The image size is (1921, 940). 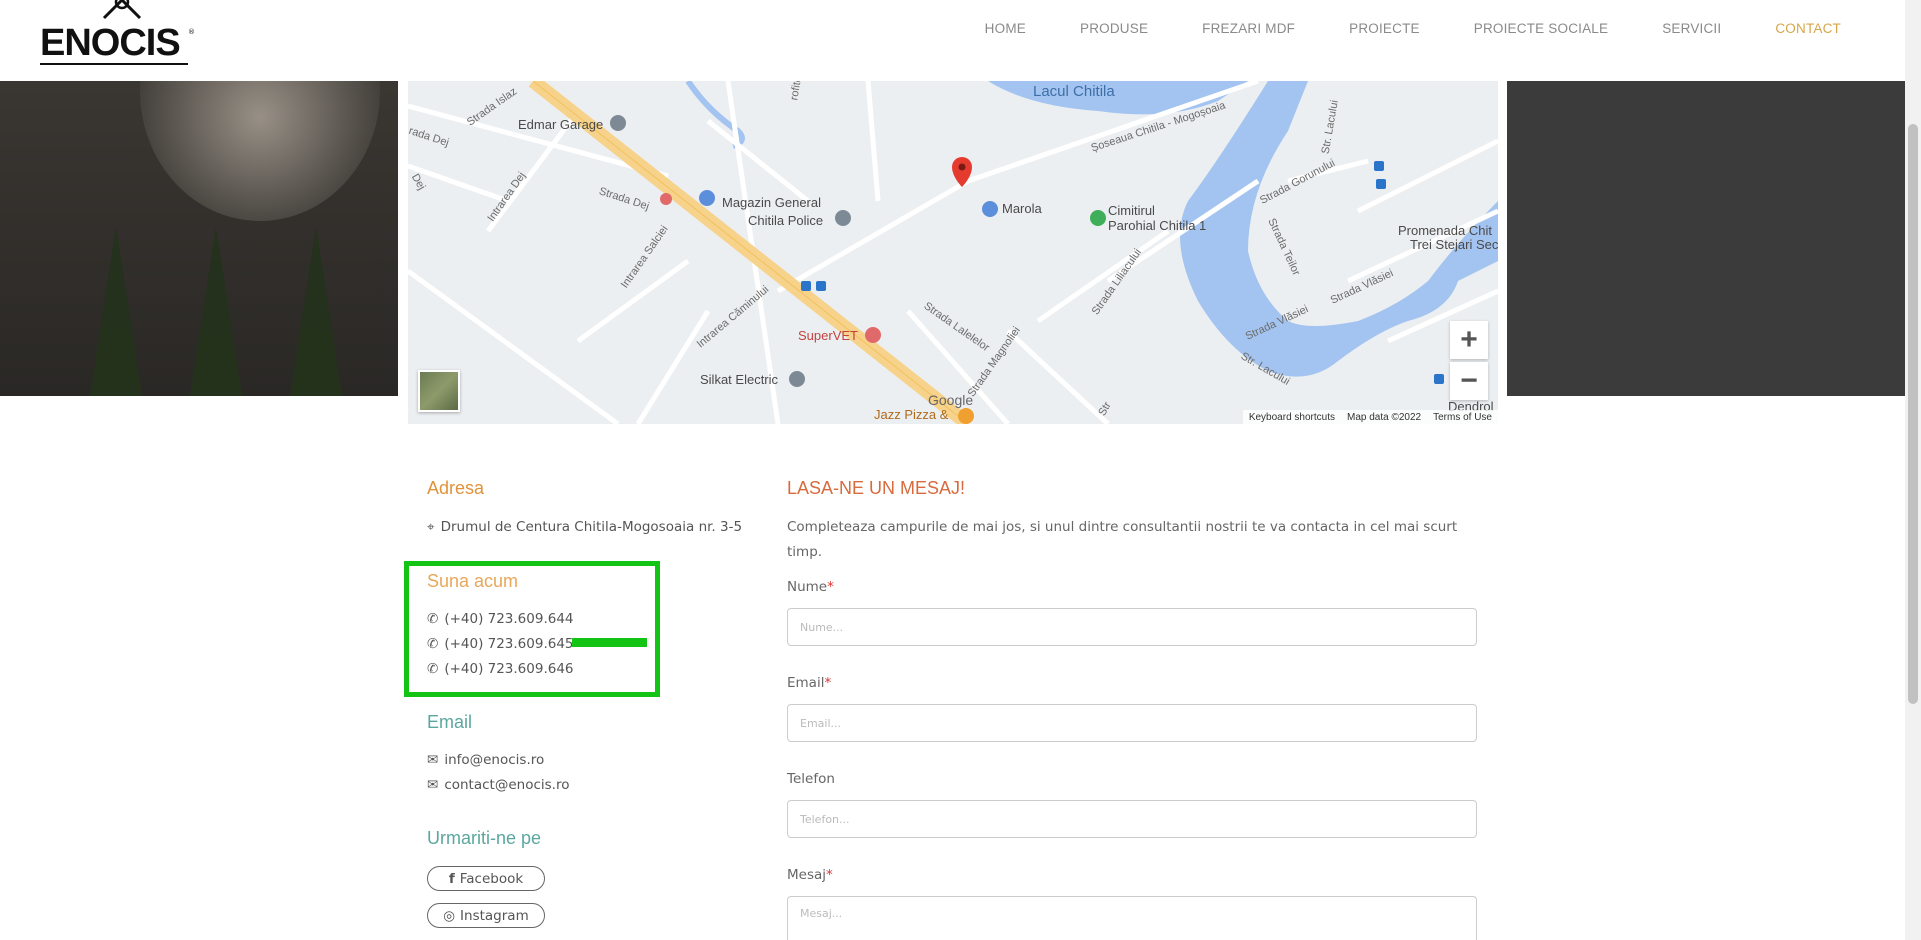 What do you see at coordinates (609, 642) in the screenshot?
I see `highlight-marker` at bounding box center [609, 642].